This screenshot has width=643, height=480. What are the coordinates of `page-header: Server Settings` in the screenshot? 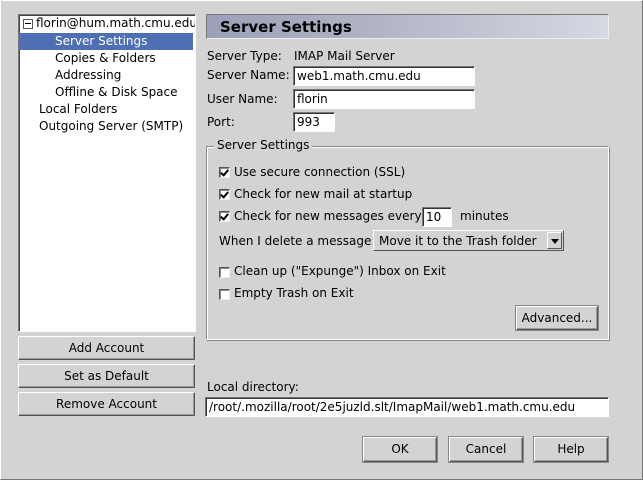 It's located at (407, 26).